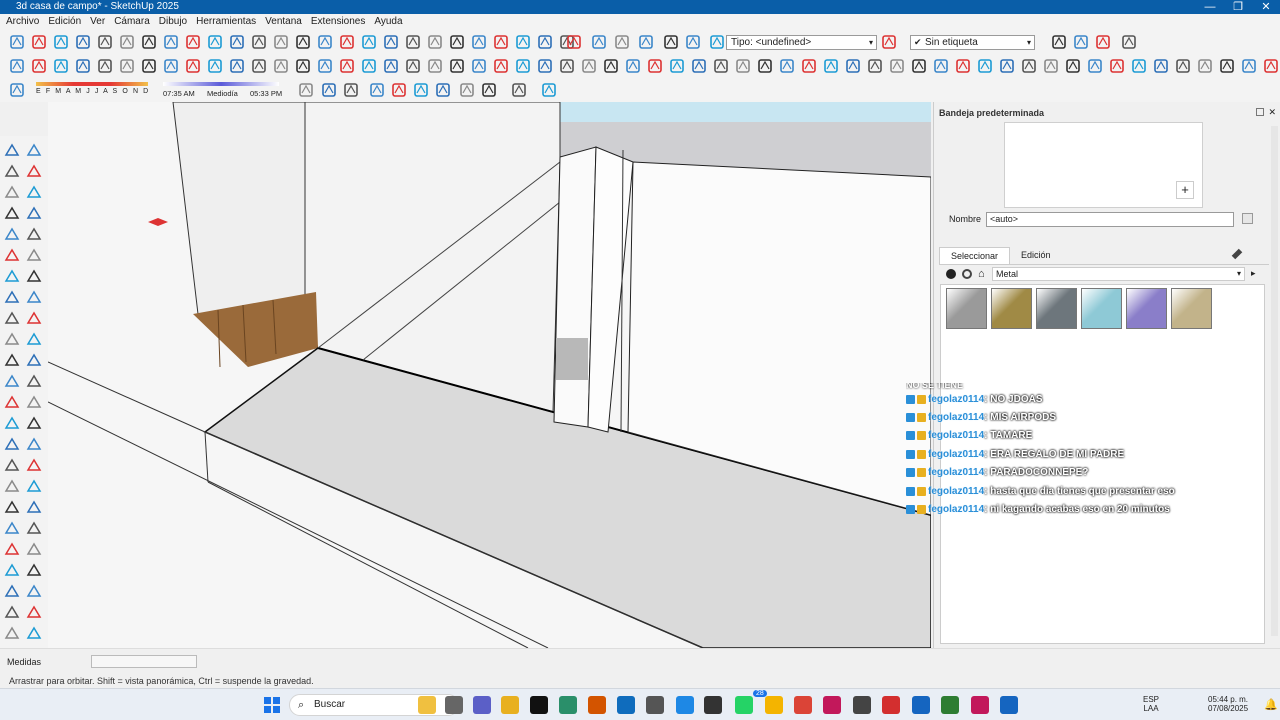 The width and height of the screenshot is (1280, 720). I want to click on menu-archivo: Archivo, so click(22, 22).